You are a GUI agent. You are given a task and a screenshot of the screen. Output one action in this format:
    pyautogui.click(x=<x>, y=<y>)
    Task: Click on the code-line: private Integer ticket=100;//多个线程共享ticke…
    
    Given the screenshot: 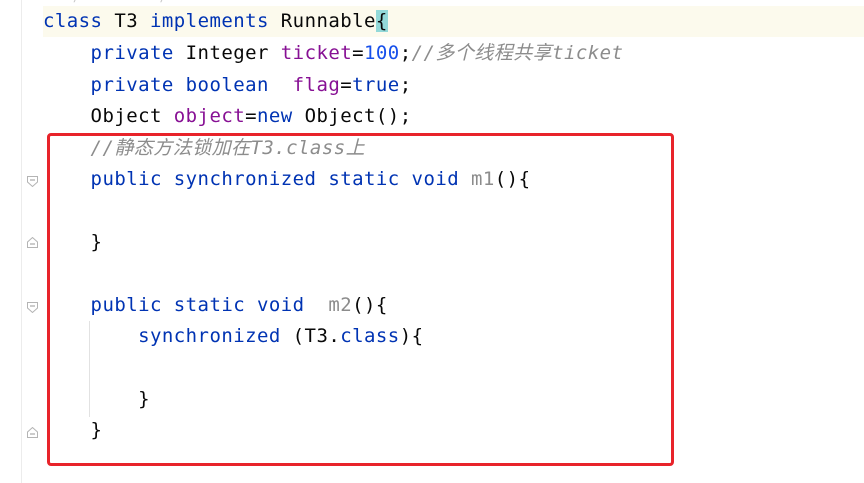 What is the action you would take?
    pyautogui.click(x=333, y=53)
    